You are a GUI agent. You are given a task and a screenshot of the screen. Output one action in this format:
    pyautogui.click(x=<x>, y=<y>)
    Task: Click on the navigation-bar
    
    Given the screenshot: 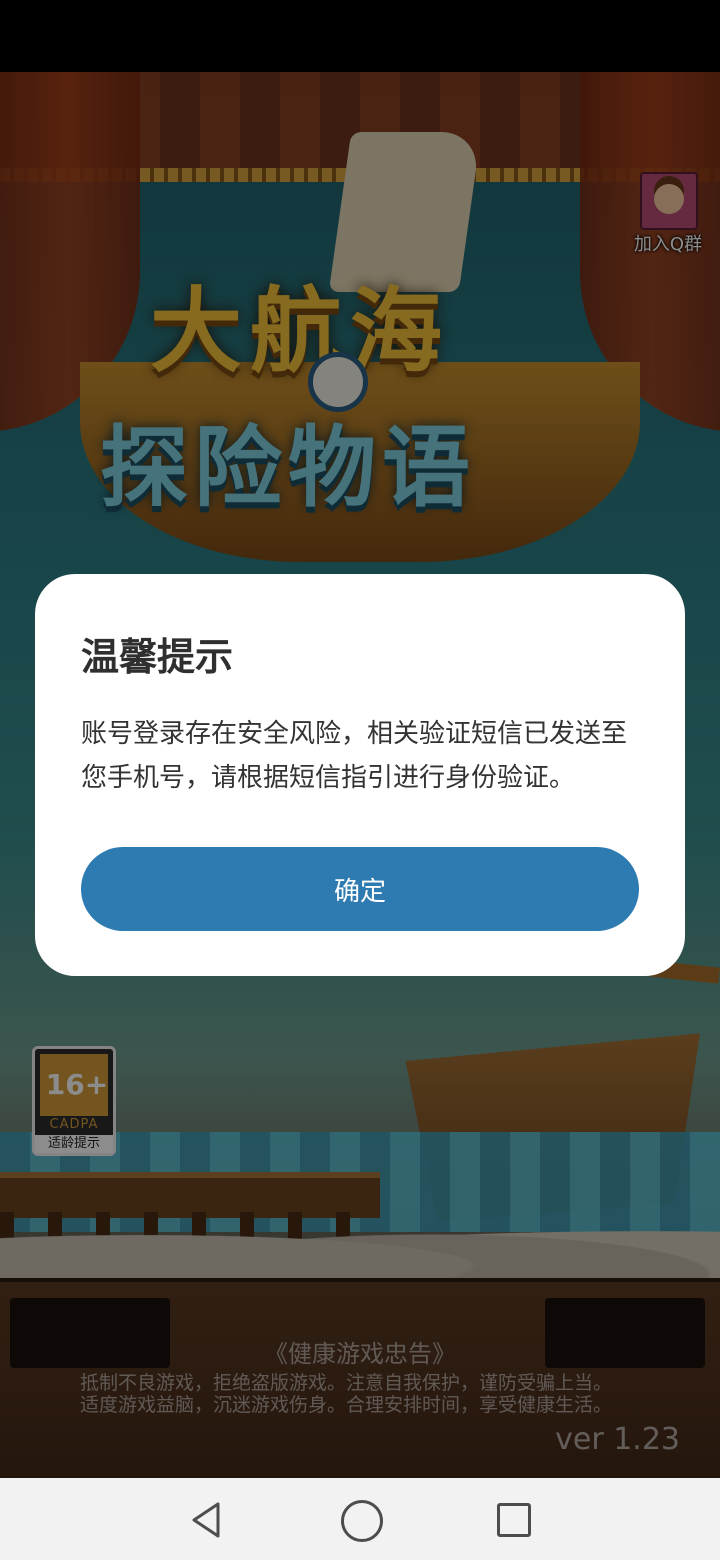 What is the action you would take?
    pyautogui.click(x=360, y=1519)
    